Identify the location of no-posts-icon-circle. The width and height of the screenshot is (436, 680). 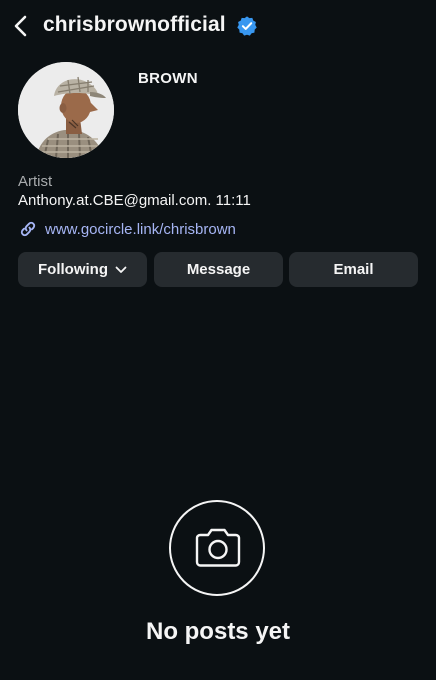
(217, 548).